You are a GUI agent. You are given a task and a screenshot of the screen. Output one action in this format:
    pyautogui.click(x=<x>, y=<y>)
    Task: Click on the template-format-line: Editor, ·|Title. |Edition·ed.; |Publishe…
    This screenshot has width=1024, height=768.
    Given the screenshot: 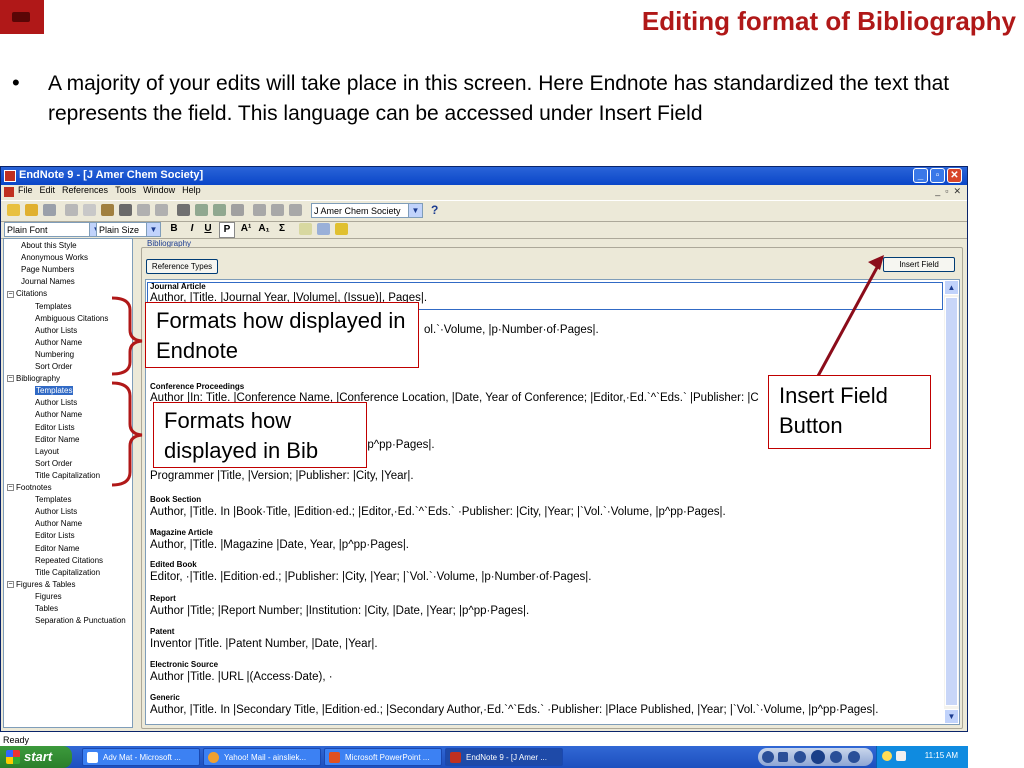 What is the action you would take?
    pyautogui.click(x=370, y=577)
    